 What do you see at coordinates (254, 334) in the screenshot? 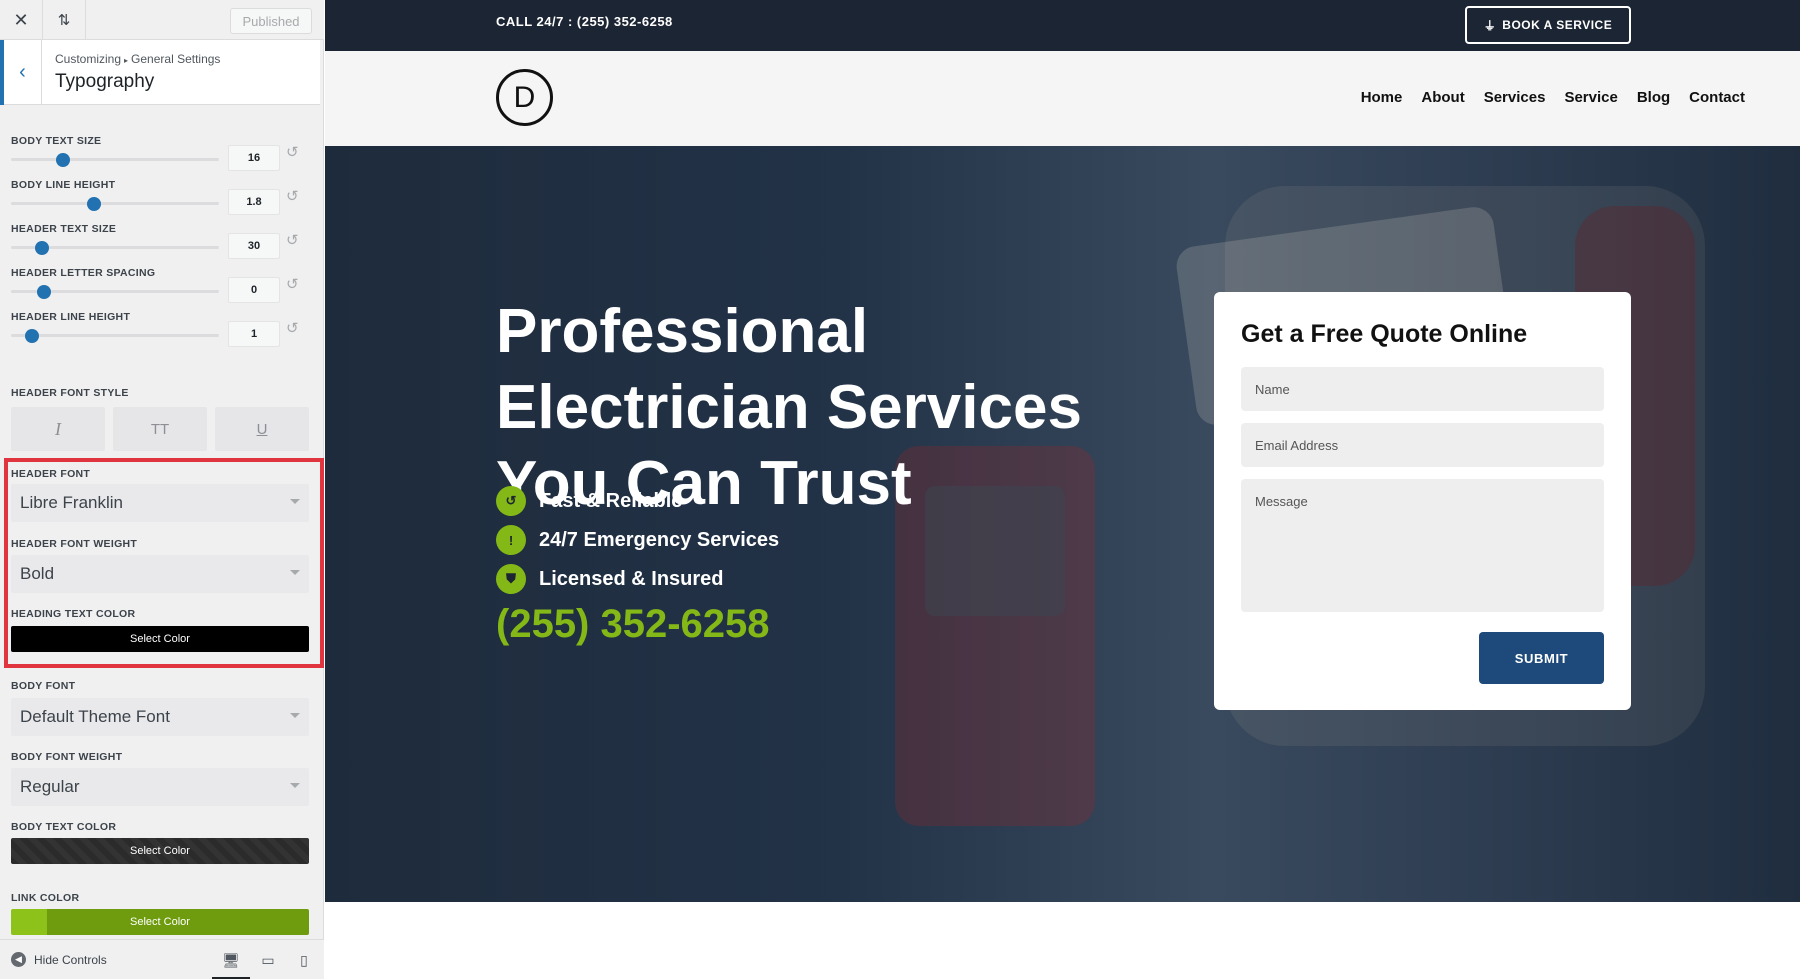
I see `slider-value-input: 1` at bounding box center [254, 334].